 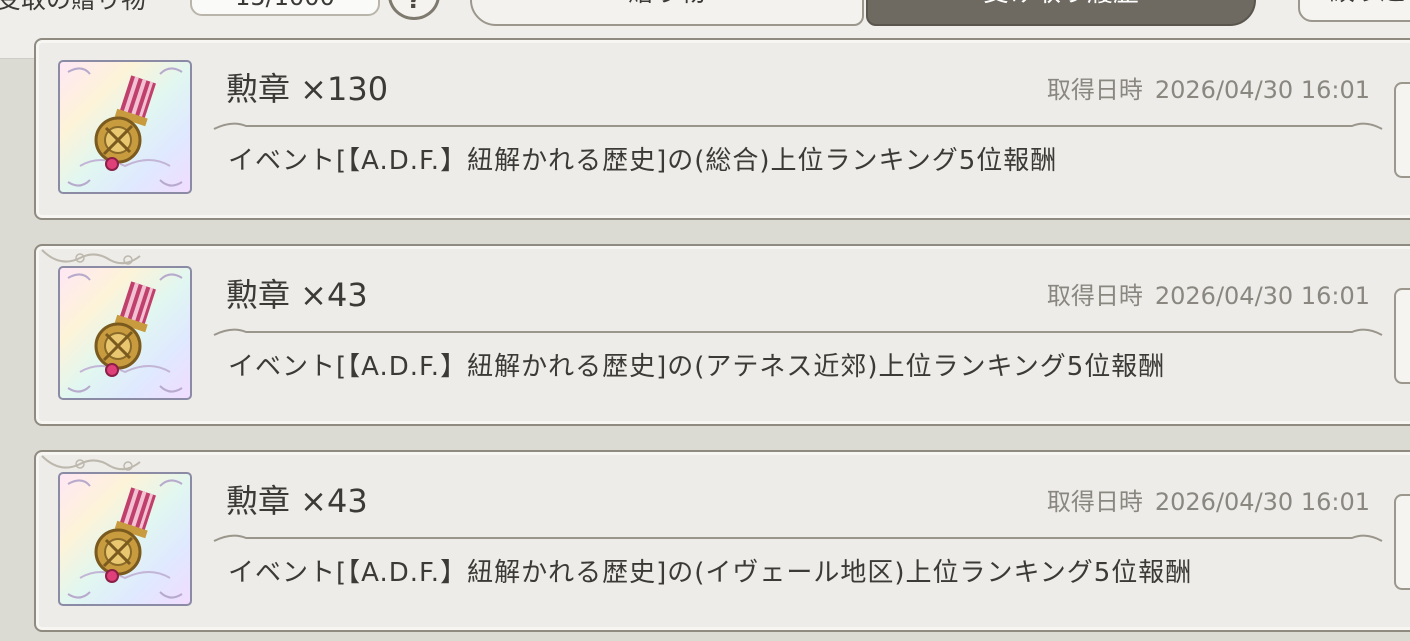 What do you see at coordinates (667, 13) in the screenshot?
I see `tab-gifts: 贈り物` at bounding box center [667, 13].